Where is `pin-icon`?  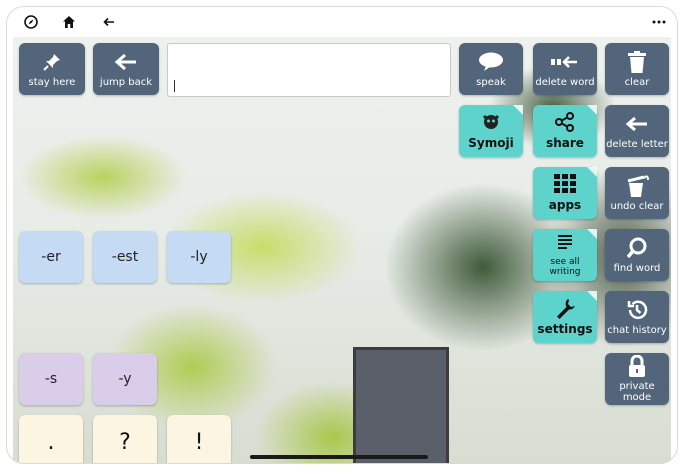 pin-icon is located at coordinates (52, 62).